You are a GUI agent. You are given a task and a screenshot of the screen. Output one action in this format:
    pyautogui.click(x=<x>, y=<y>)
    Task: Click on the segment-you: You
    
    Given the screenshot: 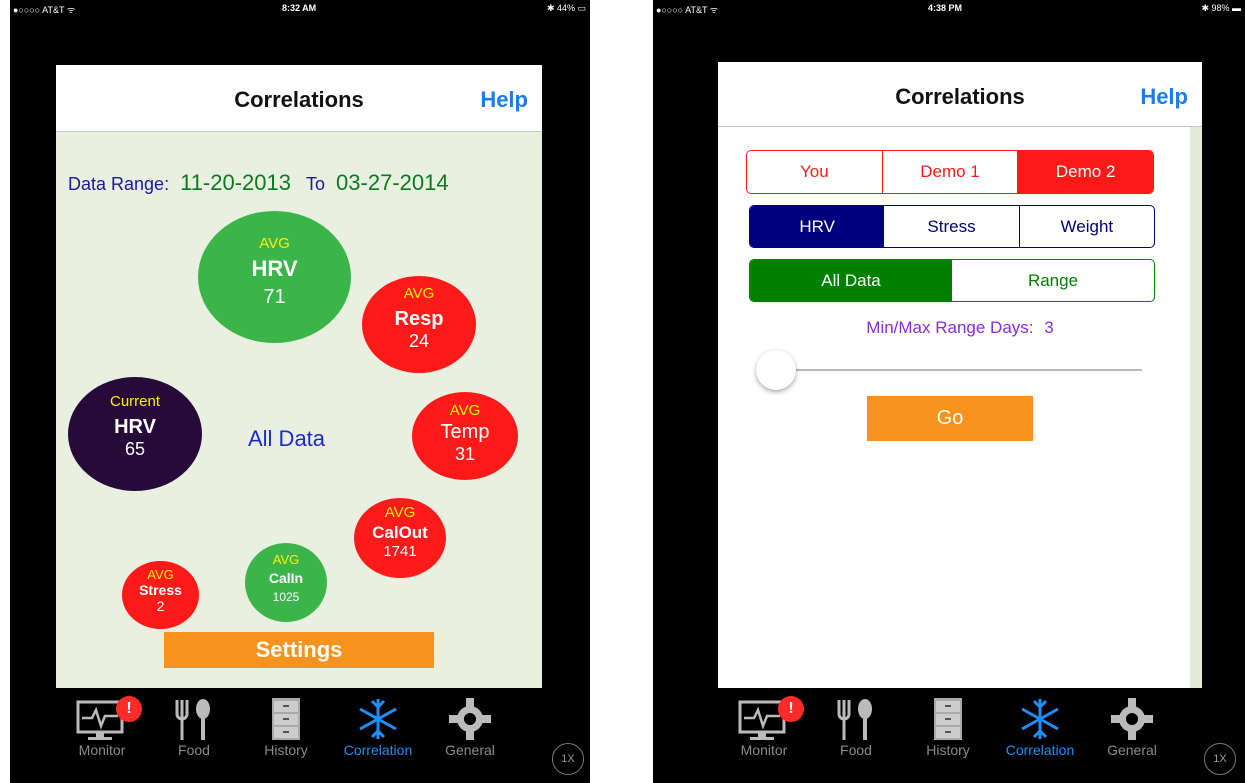 What is the action you would take?
    pyautogui.click(x=815, y=172)
    